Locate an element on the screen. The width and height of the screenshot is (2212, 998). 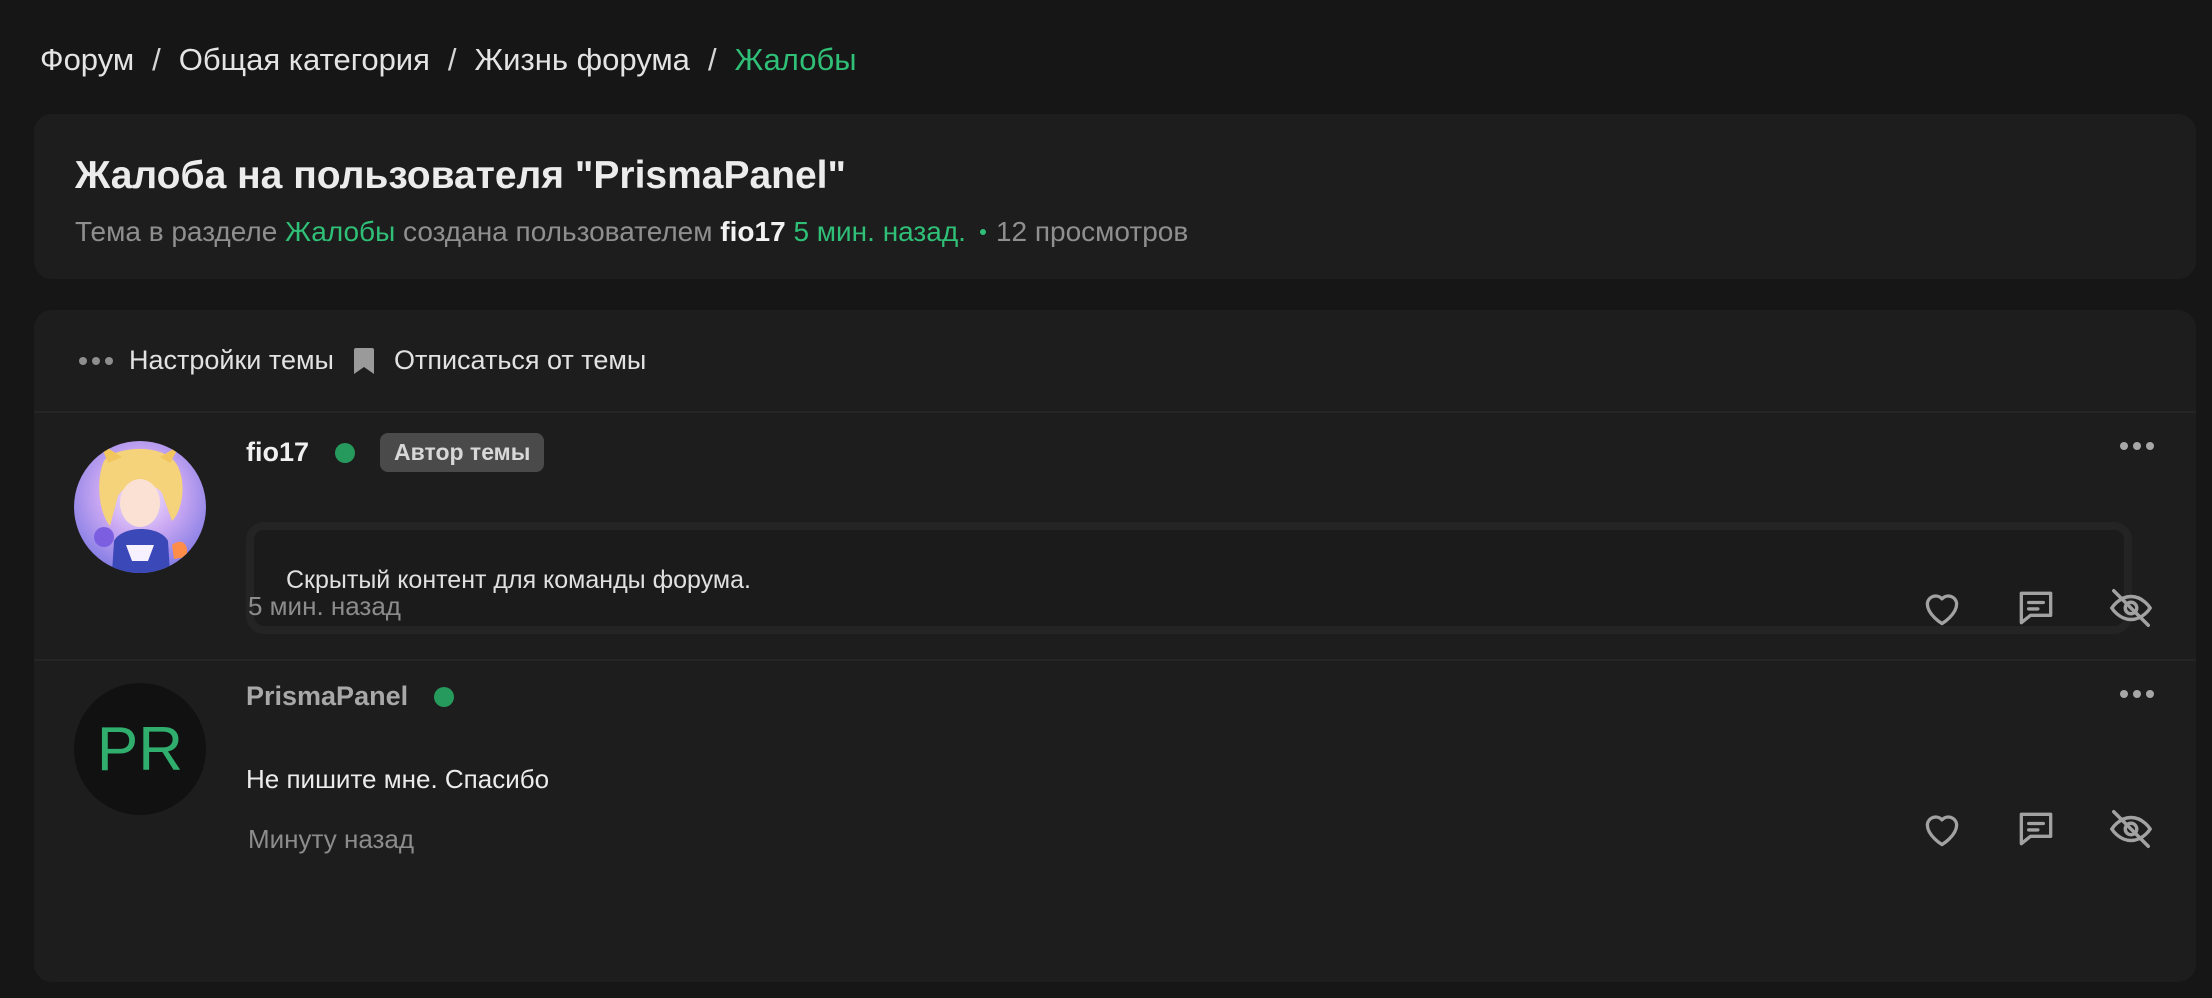
post-author-name: fio17 is located at coordinates (277, 452).